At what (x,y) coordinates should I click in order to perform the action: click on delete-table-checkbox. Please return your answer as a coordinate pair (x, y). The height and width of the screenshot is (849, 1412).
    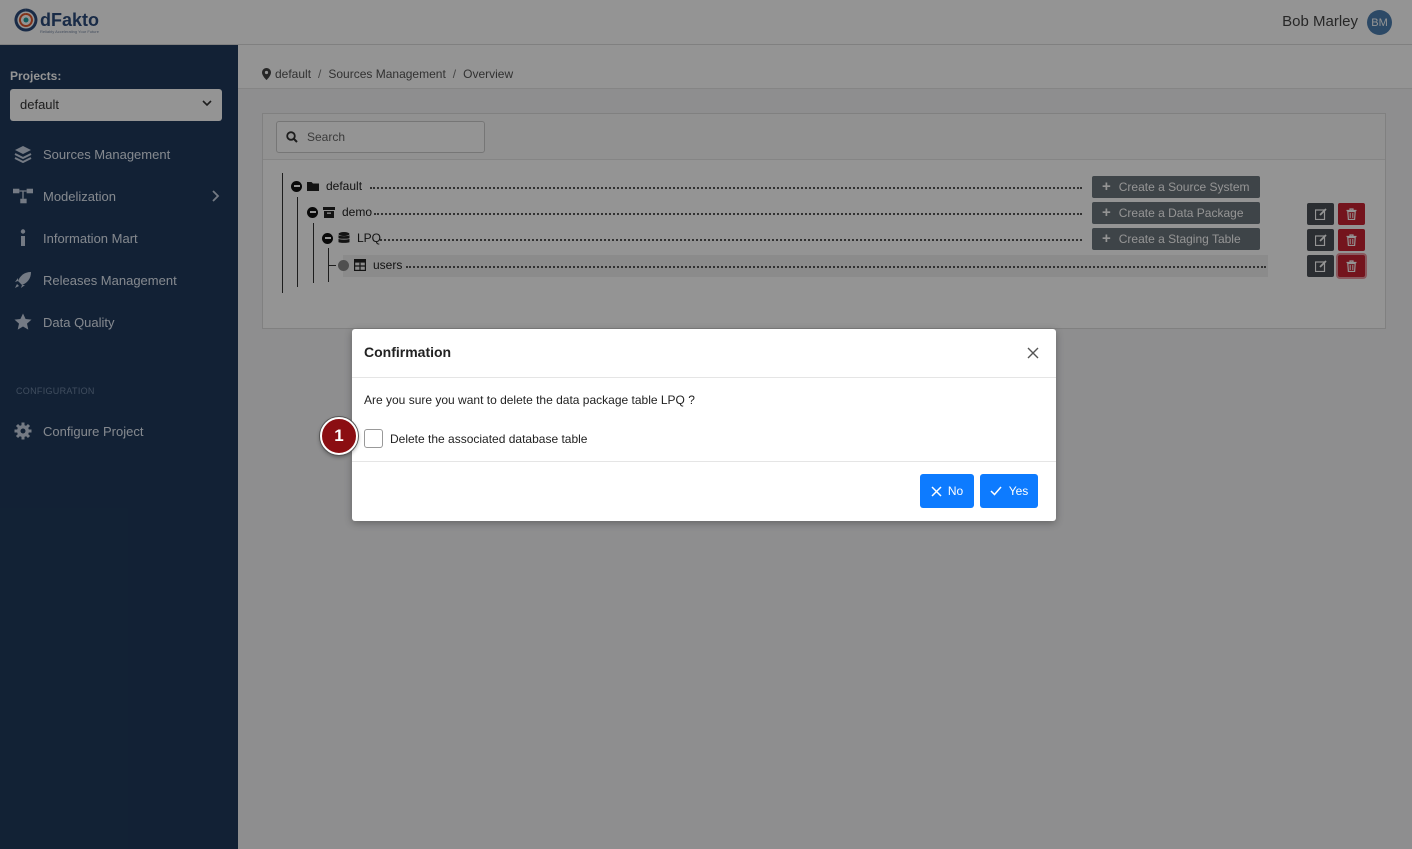
    Looking at the image, I should click on (373, 438).